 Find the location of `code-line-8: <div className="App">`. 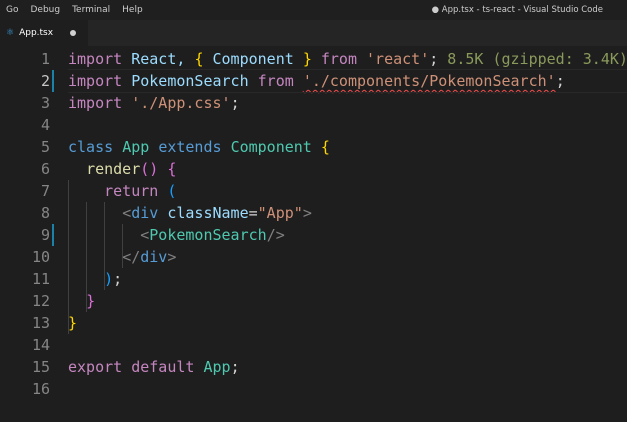

code-line-8: <div className="App"> is located at coordinates (217, 213).